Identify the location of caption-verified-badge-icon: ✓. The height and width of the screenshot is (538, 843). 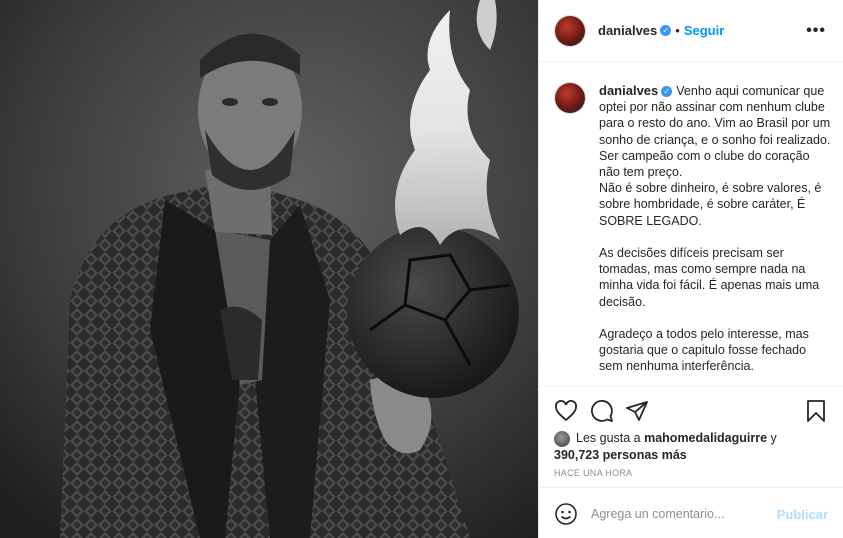
(667, 92).